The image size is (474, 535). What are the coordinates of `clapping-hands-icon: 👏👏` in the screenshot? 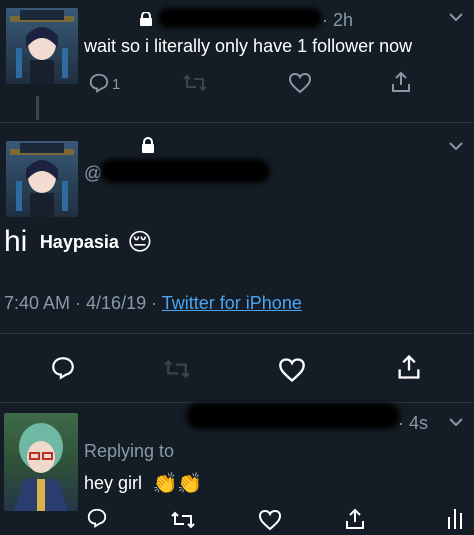 It's located at (177, 484).